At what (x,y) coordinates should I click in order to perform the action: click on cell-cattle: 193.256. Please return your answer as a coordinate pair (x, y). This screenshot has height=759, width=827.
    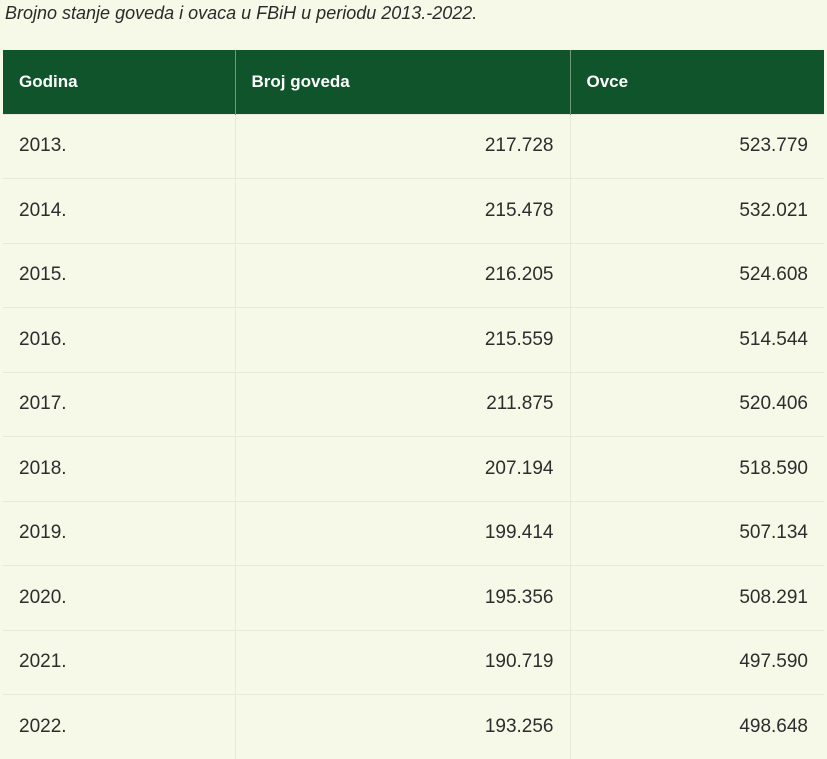
    Looking at the image, I should click on (402, 727).